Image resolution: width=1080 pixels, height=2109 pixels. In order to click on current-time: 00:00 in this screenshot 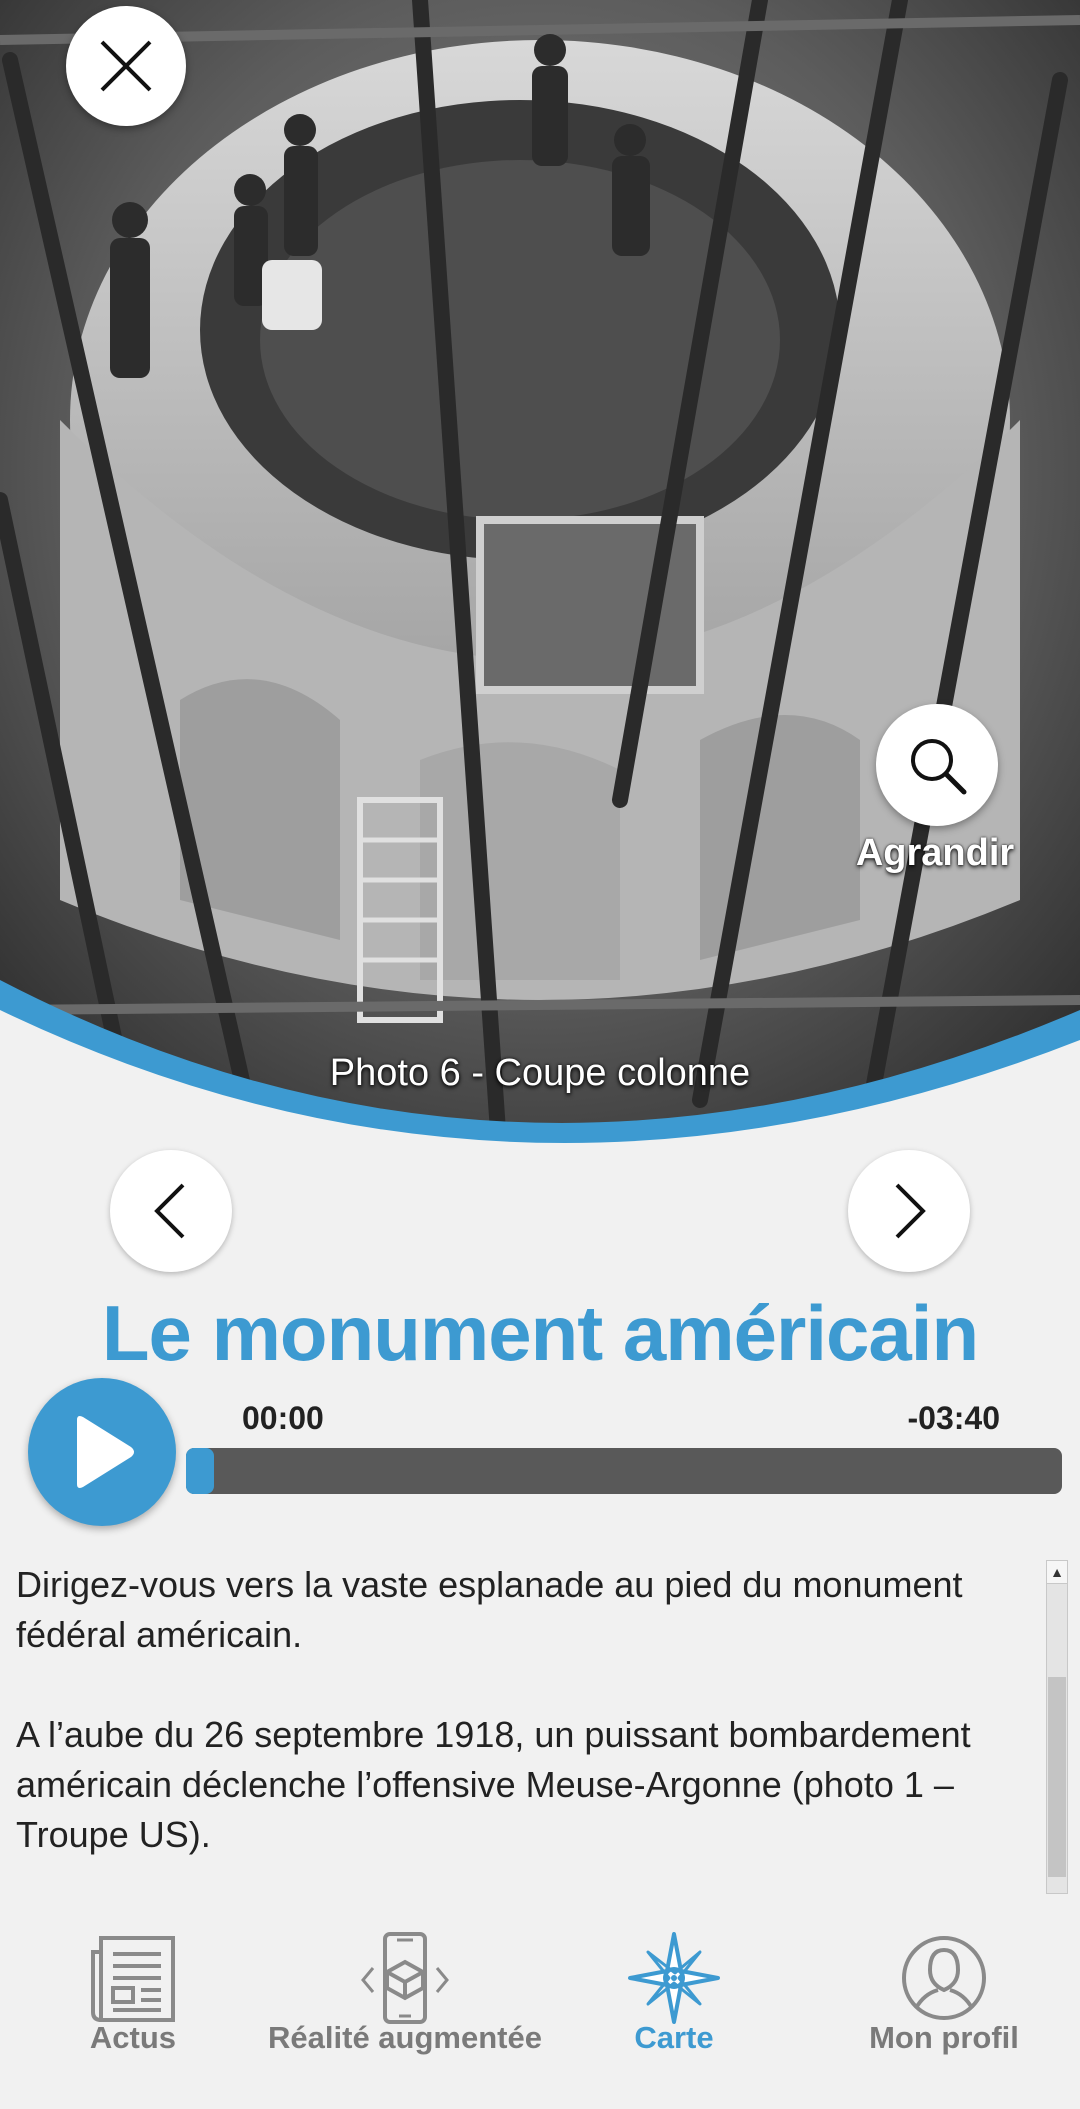, I will do `click(283, 1418)`.